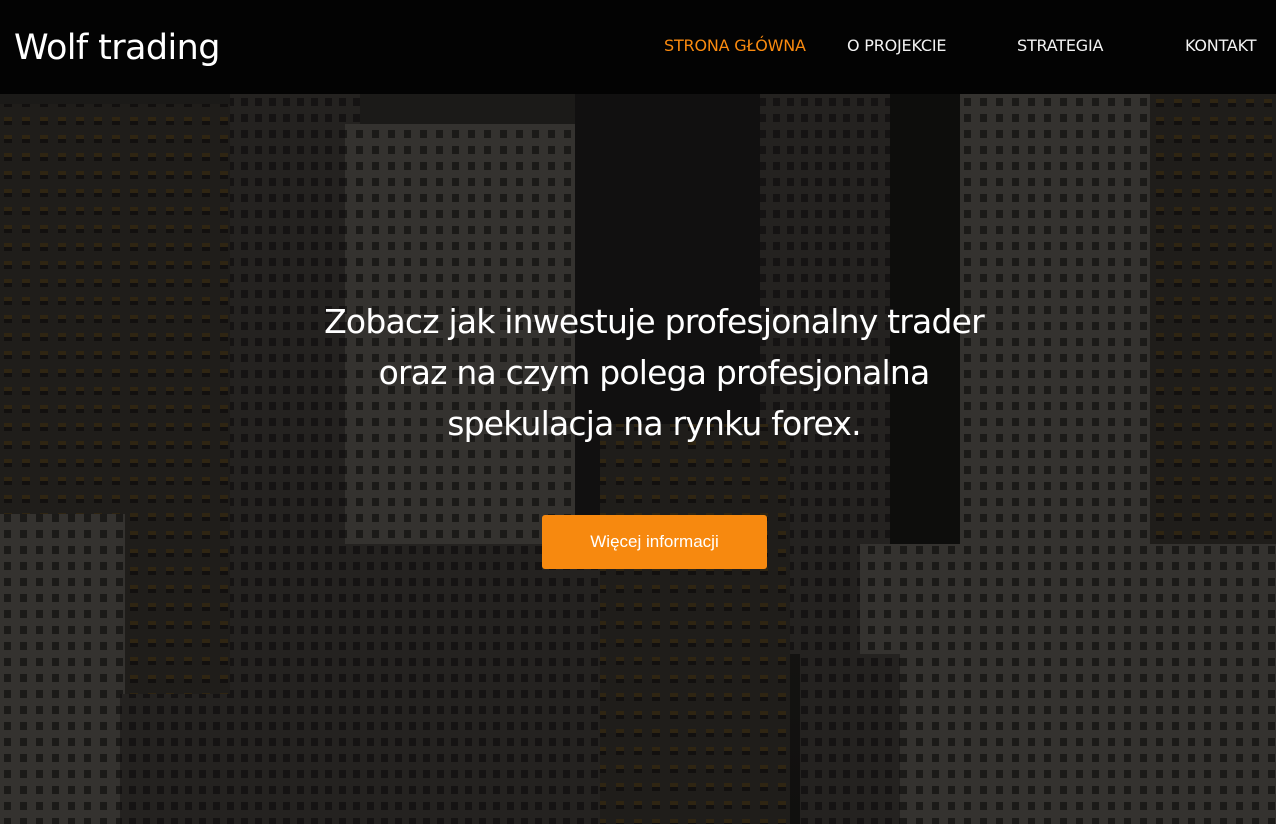  What do you see at coordinates (735, 46) in the screenshot?
I see `nav-link-strona-glowna: STRONA GŁÓWNA` at bounding box center [735, 46].